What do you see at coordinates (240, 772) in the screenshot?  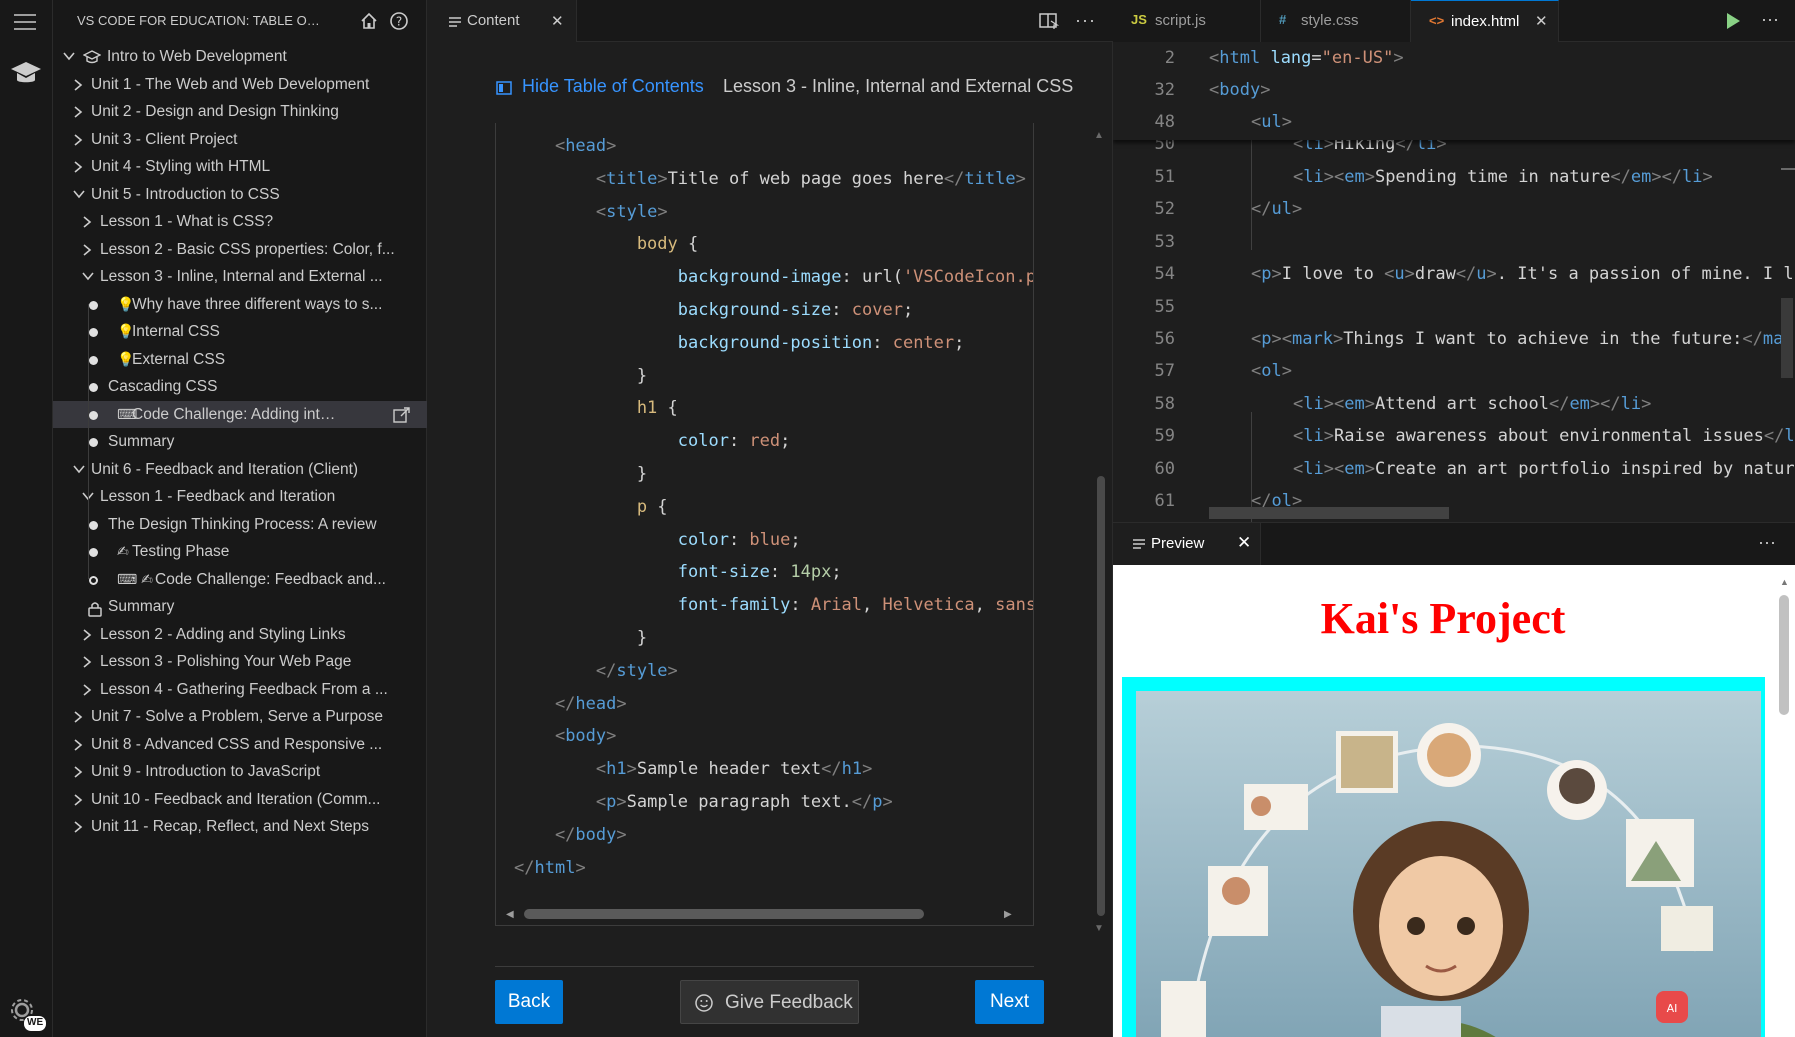 I see `unit-item: Unit 9 - Introduction to JavaScript` at bounding box center [240, 772].